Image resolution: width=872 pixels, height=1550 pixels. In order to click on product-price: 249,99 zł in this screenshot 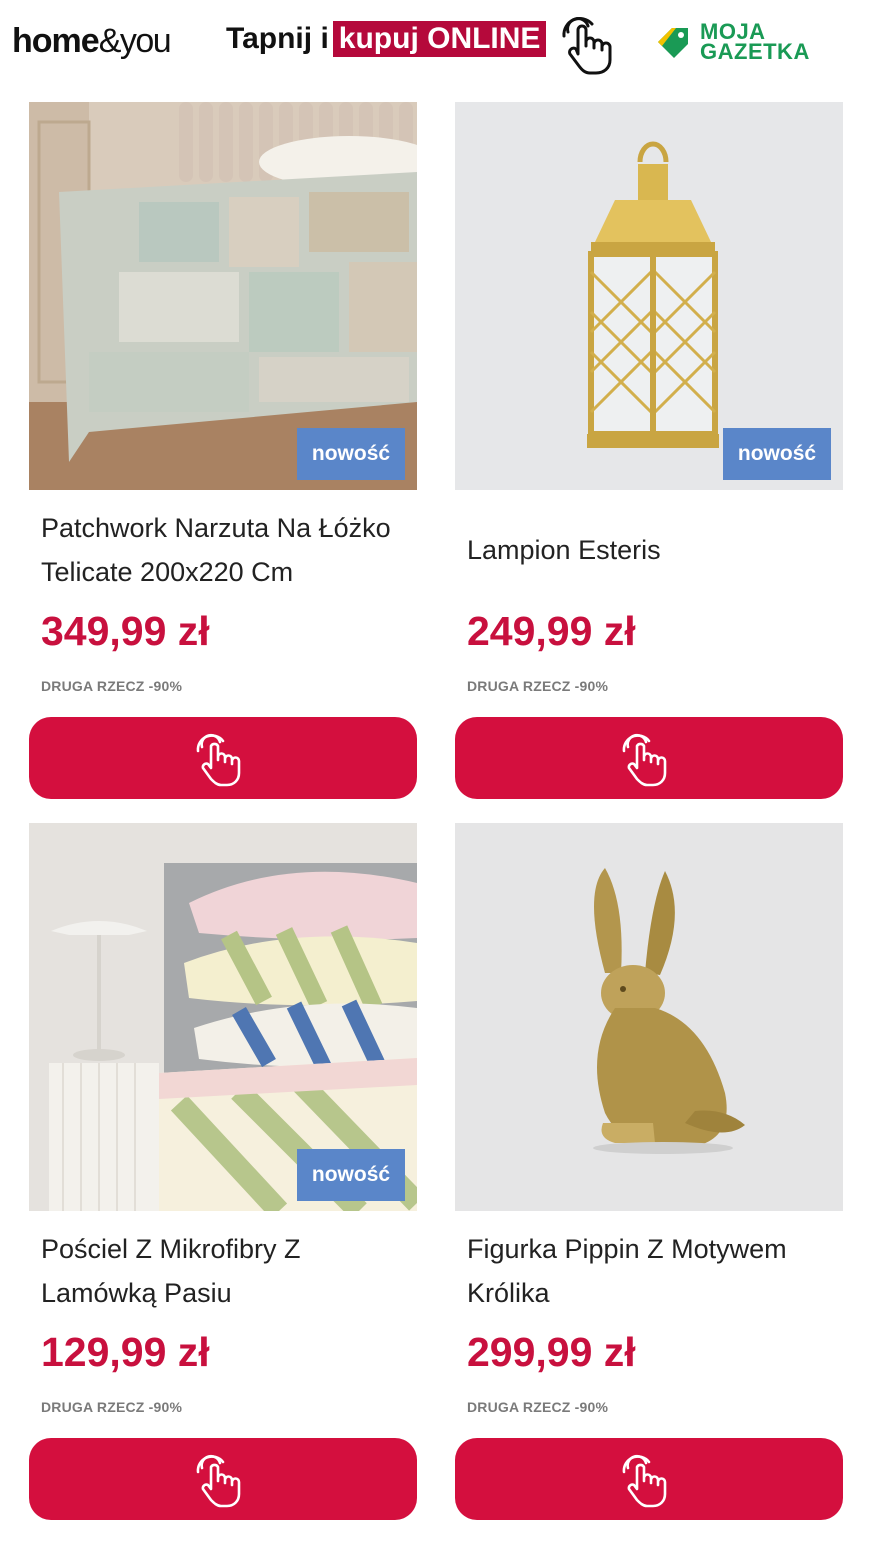, I will do `click(551, 631)`.